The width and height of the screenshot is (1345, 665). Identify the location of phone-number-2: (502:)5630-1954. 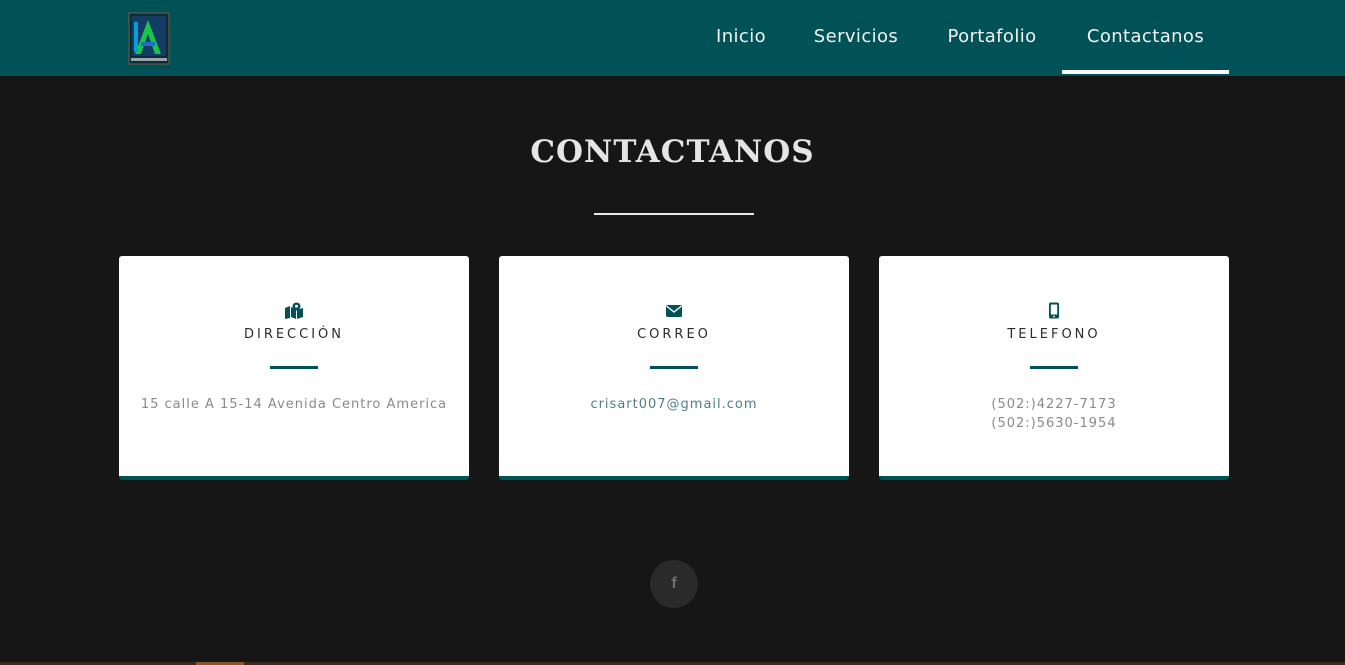
(1054, 423).